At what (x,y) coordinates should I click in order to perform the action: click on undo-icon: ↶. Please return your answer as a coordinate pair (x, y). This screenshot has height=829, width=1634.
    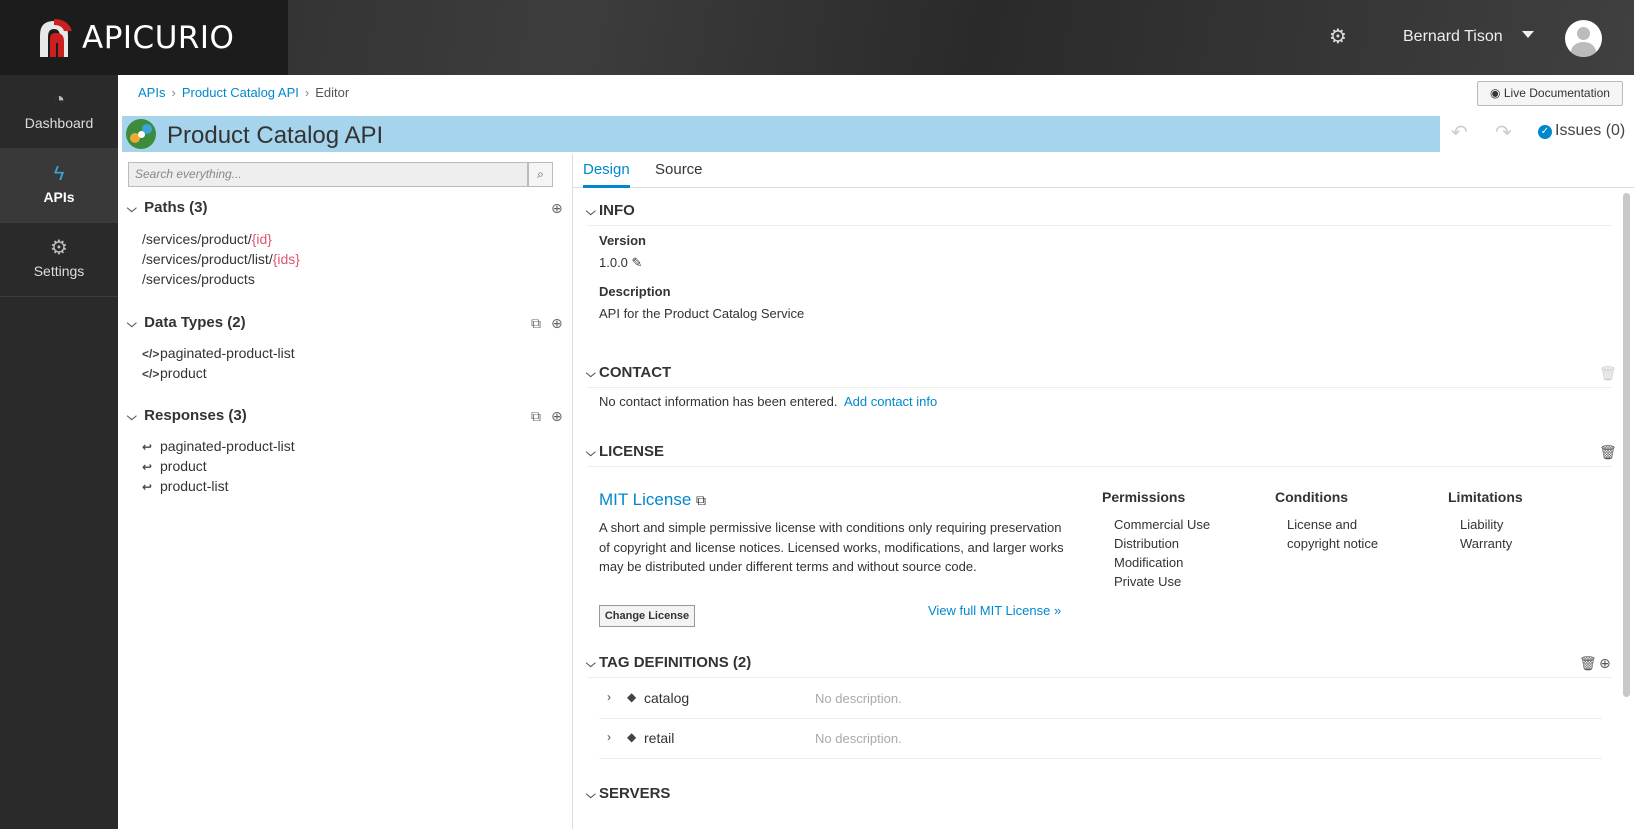
    Looking at the image, I should click on (1459, 132).